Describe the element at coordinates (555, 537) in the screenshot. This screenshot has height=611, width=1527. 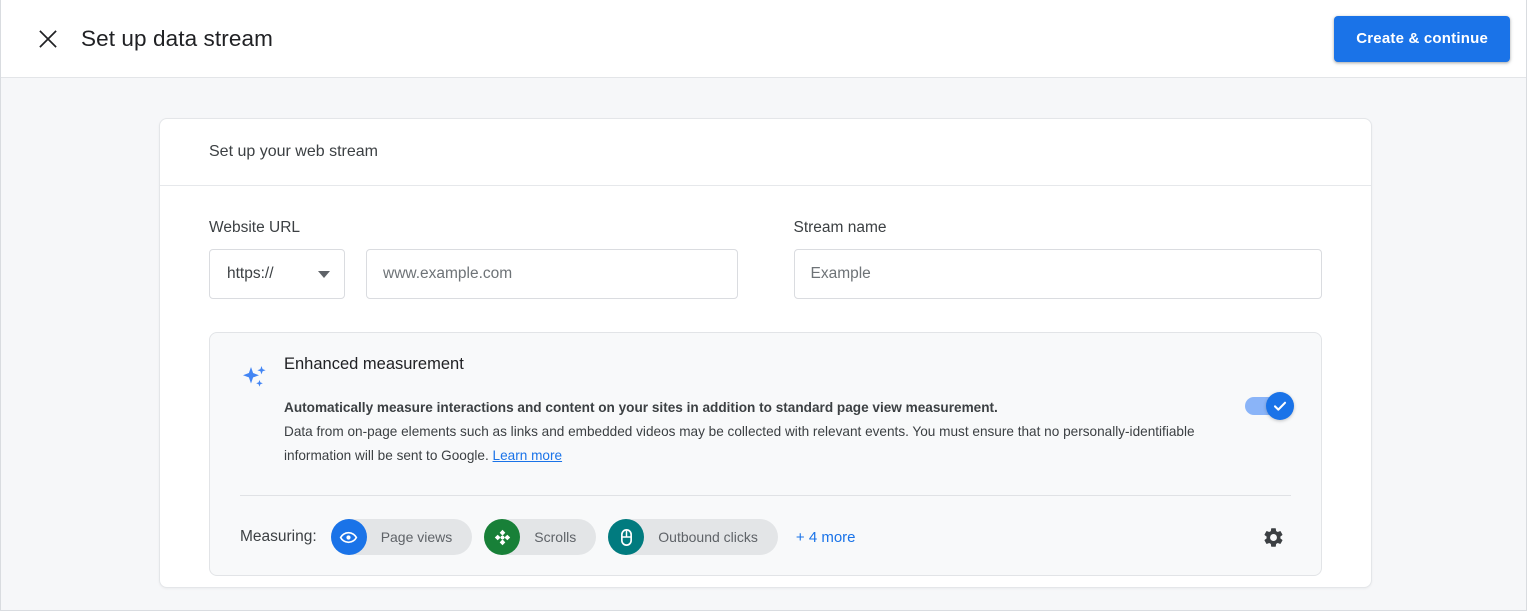
I see `chip-label: Scrolls` at that location.